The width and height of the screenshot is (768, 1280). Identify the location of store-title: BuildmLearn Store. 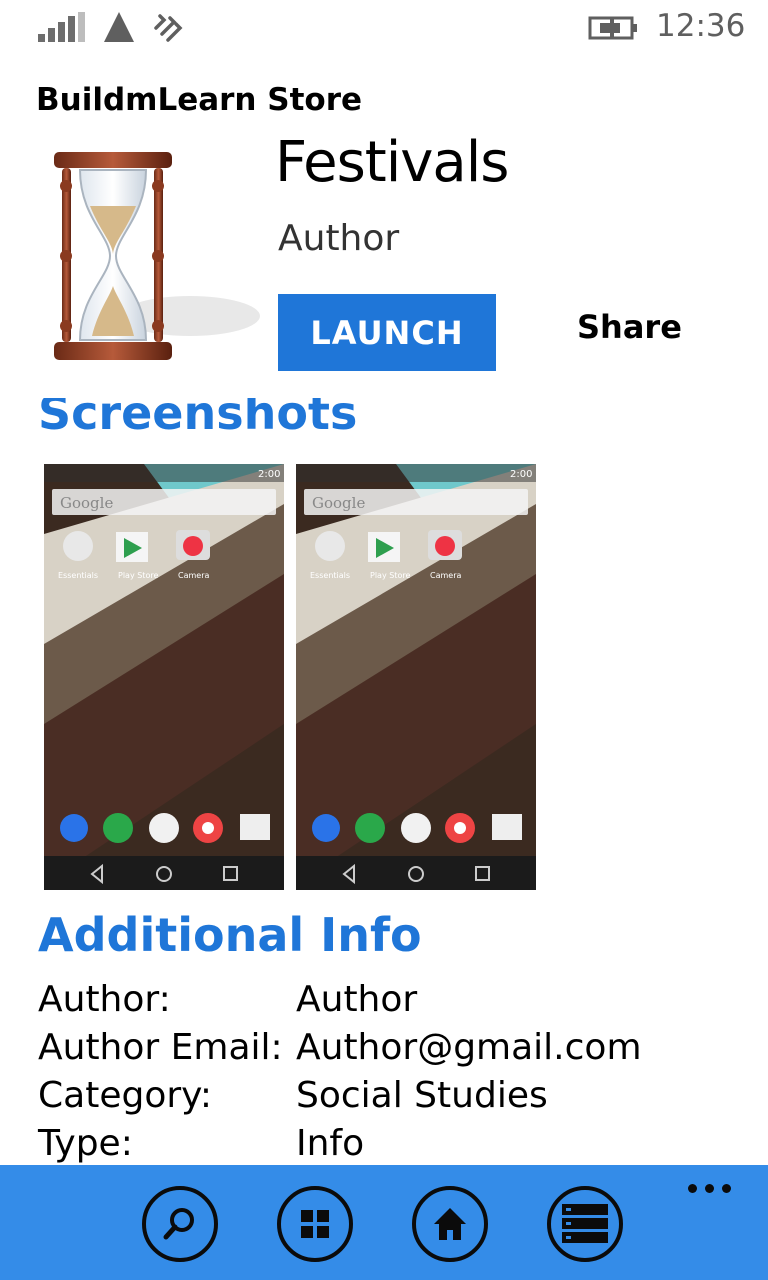
(199, 100).